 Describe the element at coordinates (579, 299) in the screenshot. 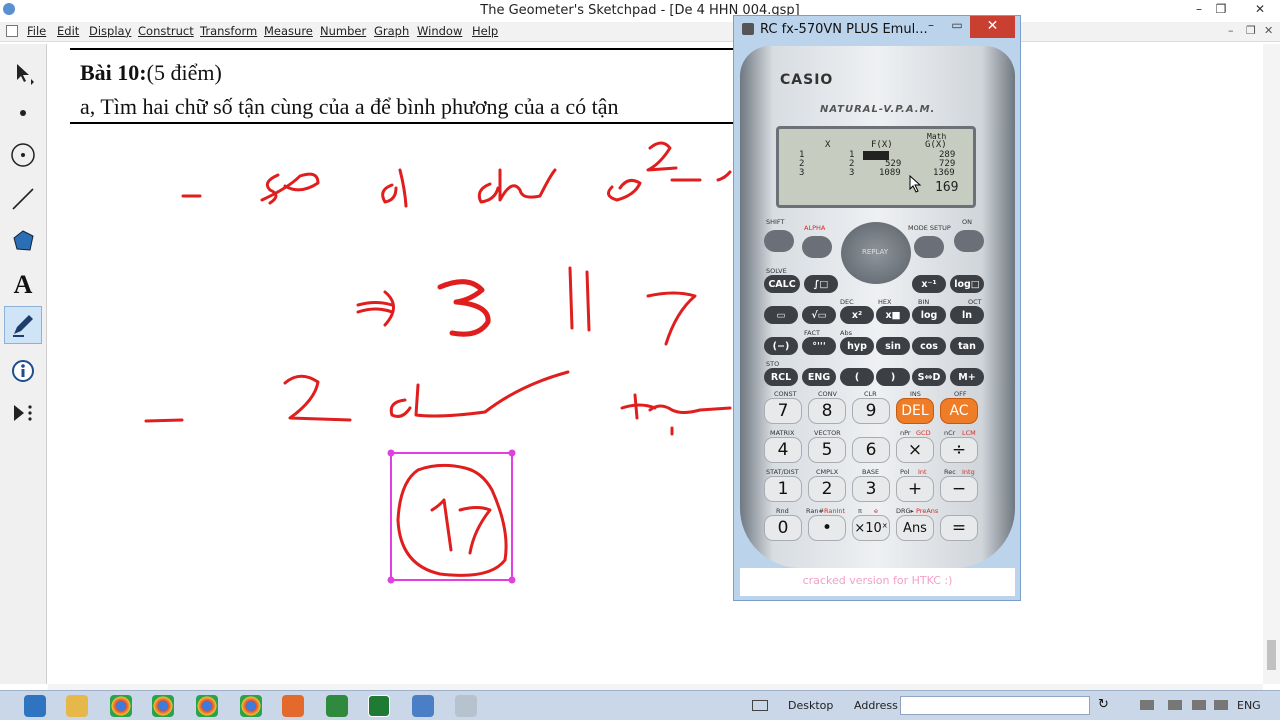

I see `ink-double-bar` at that location.